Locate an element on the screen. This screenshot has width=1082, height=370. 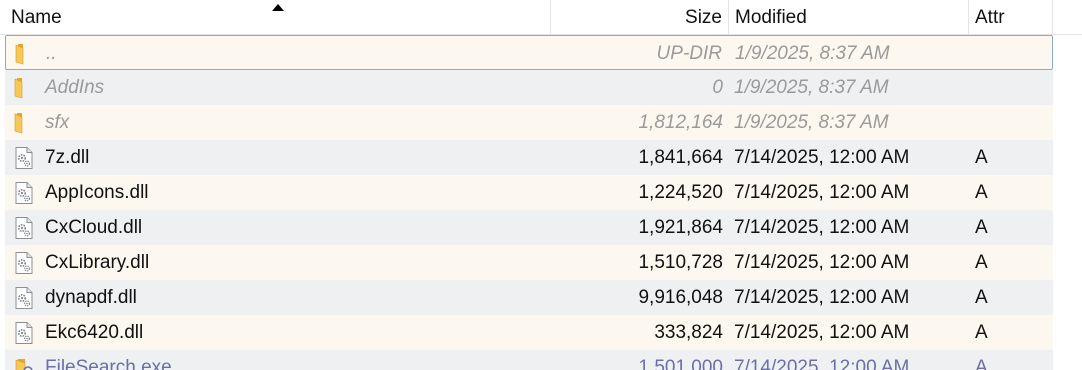
column-modified-label: Modified is located at coordinates (771, 17).